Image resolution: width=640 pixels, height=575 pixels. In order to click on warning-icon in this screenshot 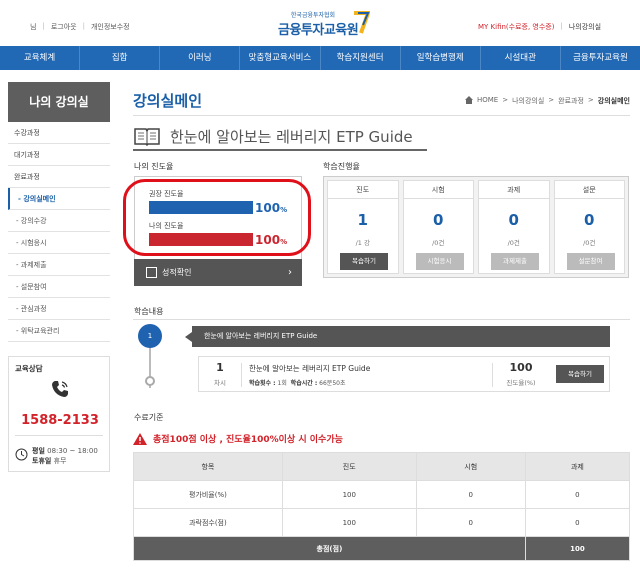, I will do `click(140, 438)`.